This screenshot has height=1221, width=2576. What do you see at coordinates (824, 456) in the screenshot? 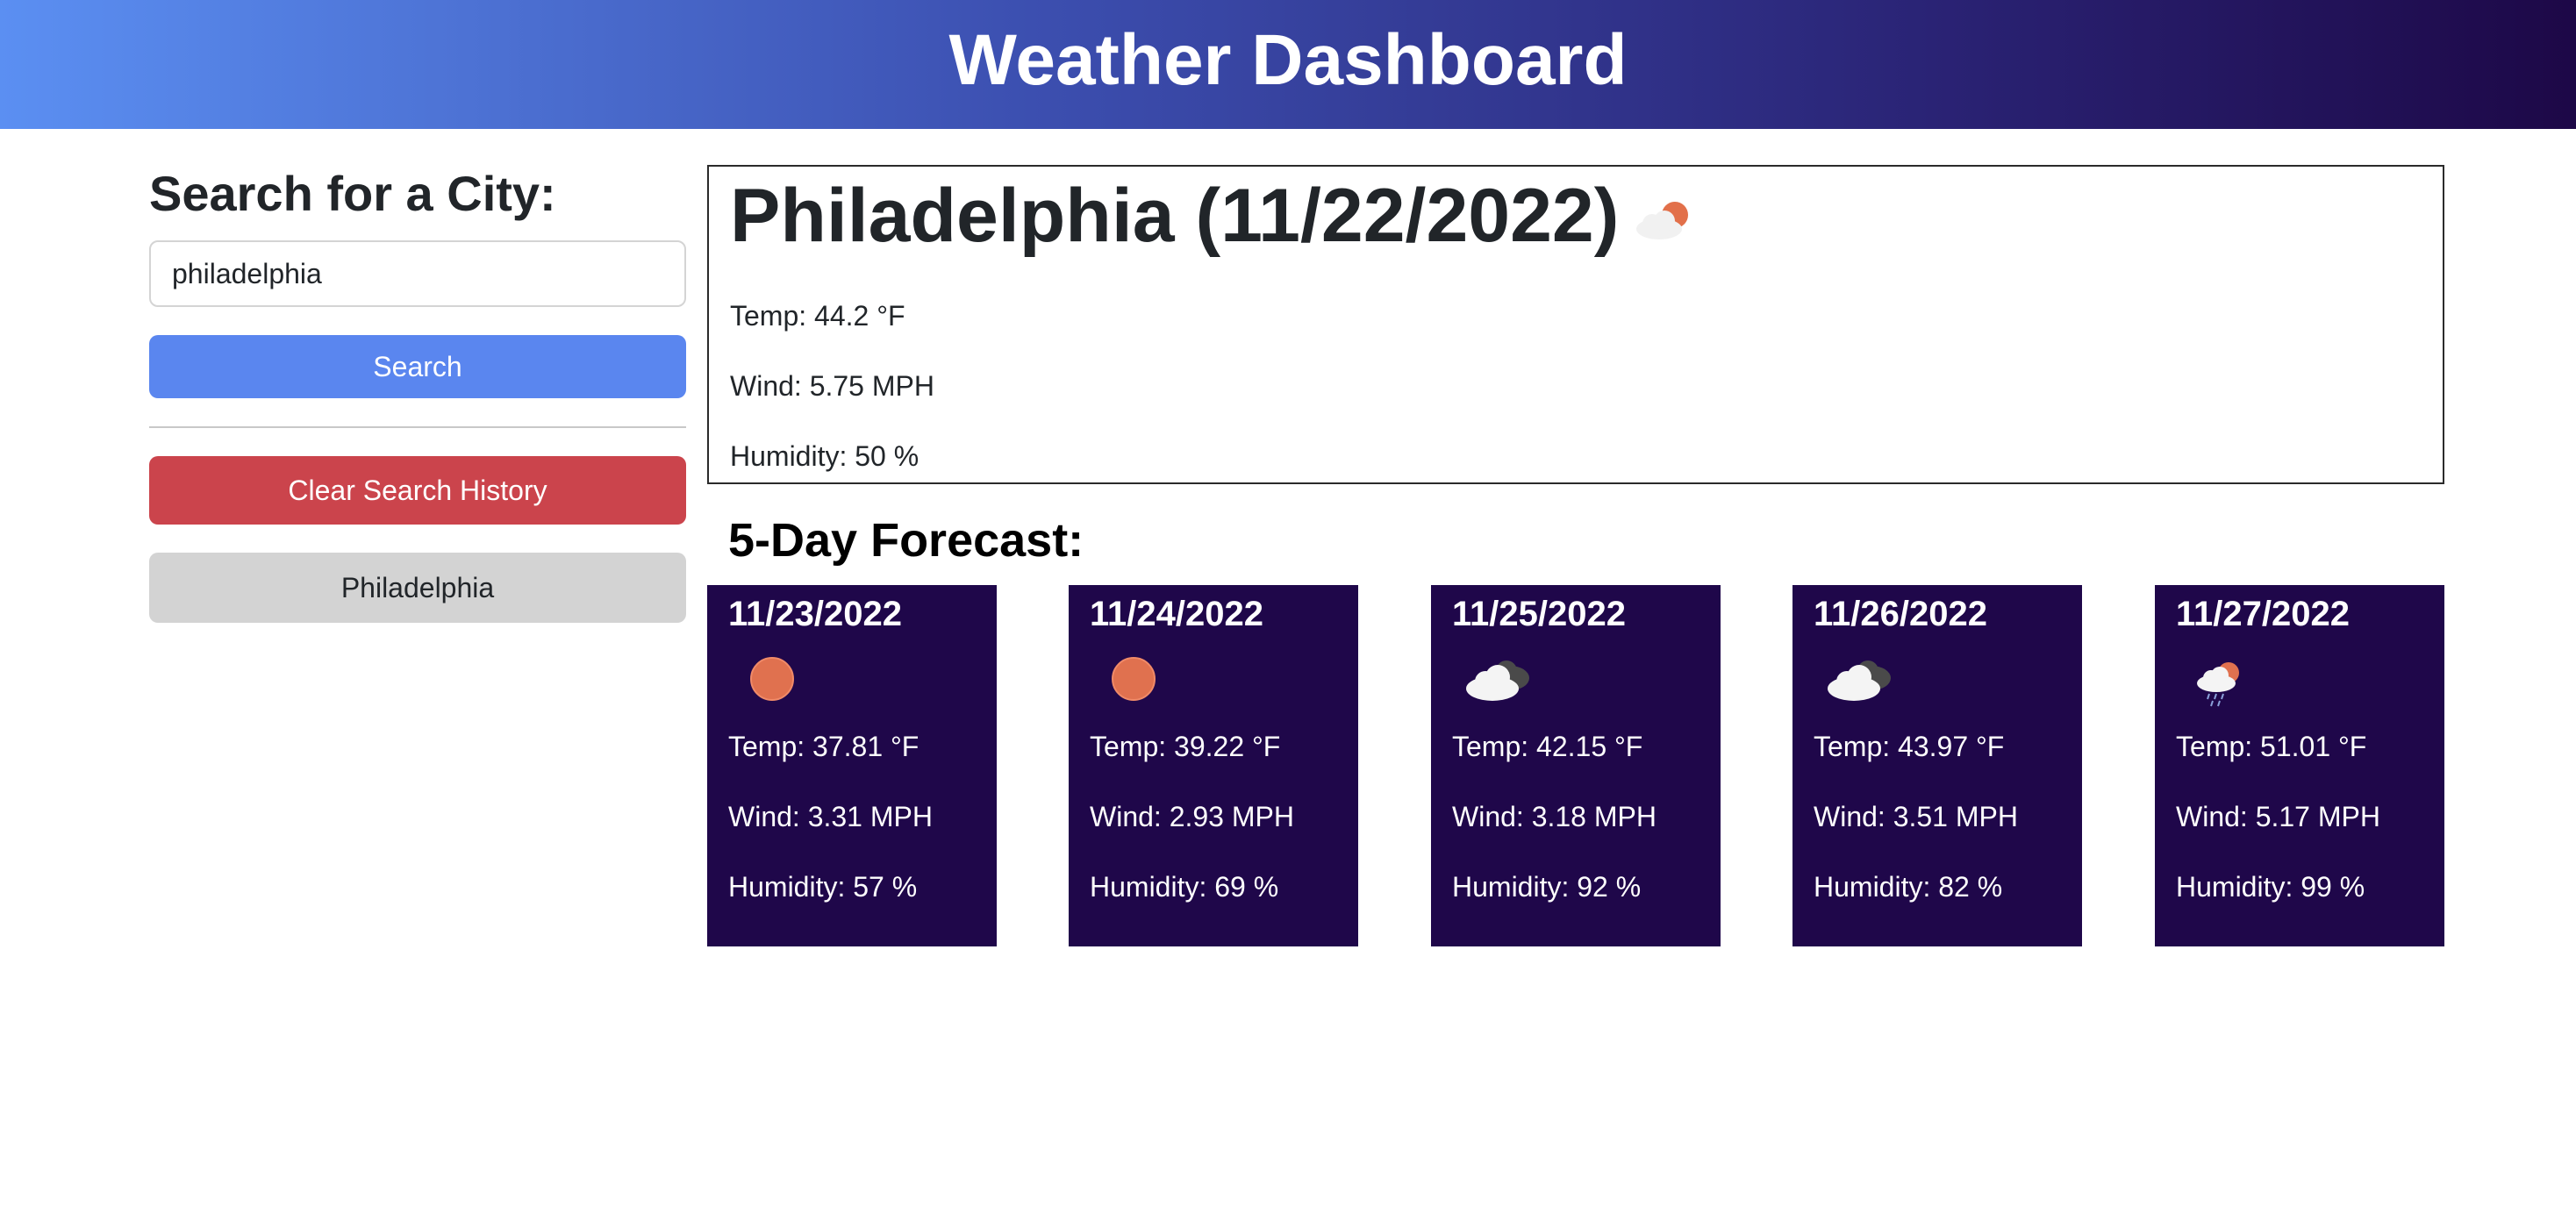
I see `current-humidity: Humidity: 50 %` at bounding box center [824, 456].